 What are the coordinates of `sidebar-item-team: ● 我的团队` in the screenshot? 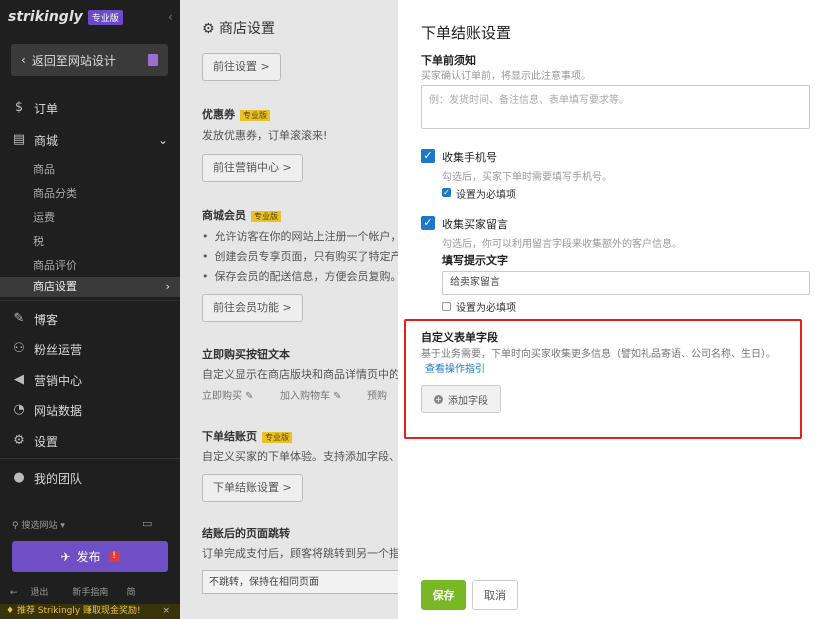 It's located at (90, 478).